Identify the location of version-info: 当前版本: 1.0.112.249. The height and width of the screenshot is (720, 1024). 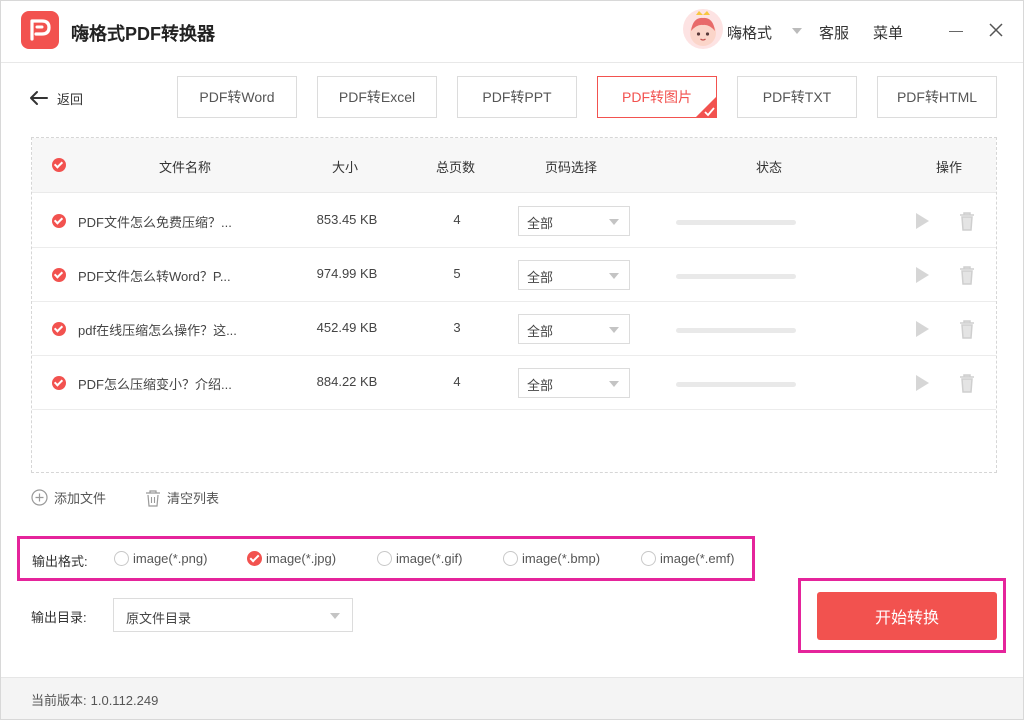
(94, 699).